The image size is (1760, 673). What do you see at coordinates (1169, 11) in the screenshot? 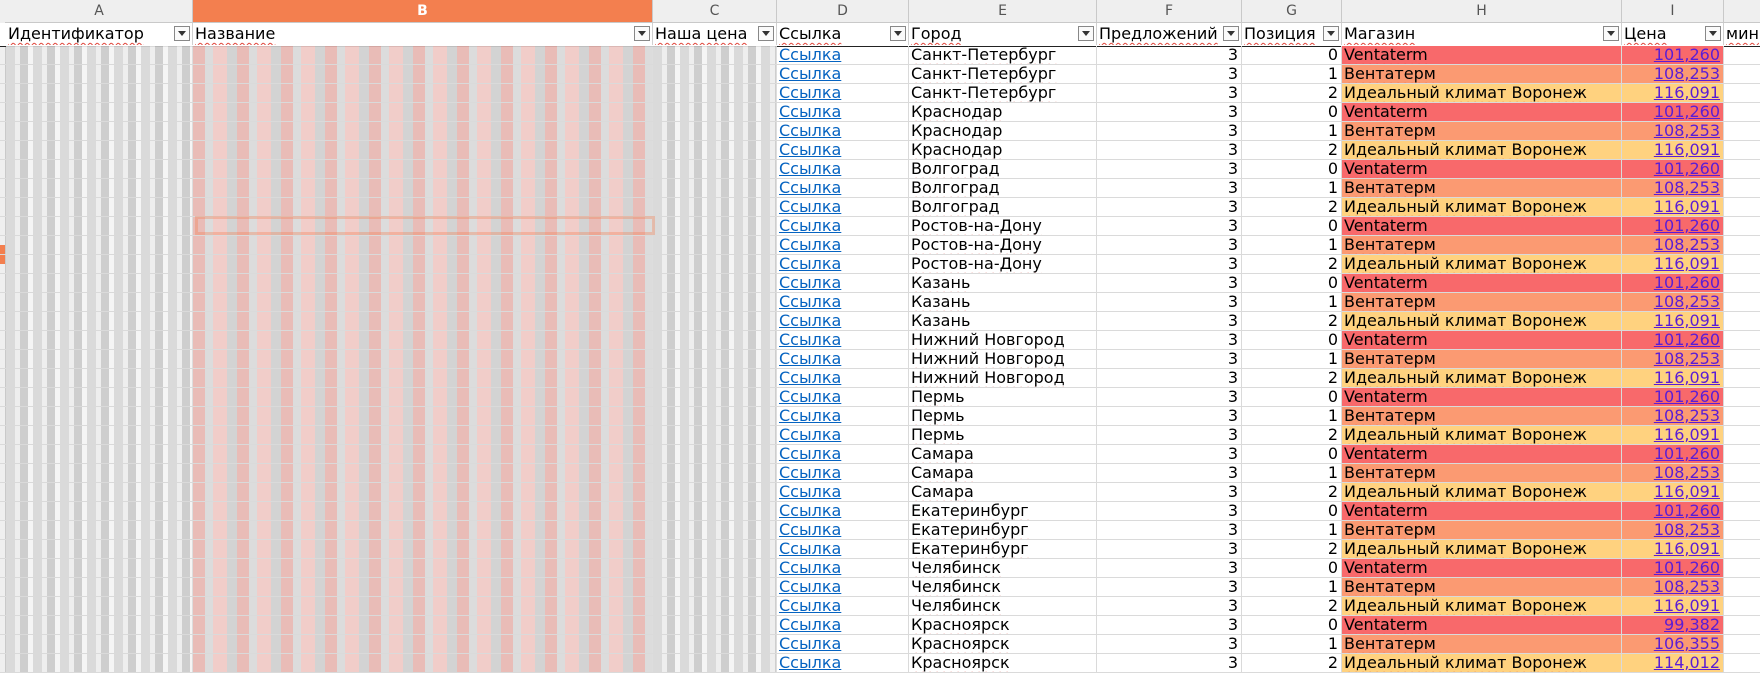
I see `column-letter-f: F` at bounding box center [1169, 11].